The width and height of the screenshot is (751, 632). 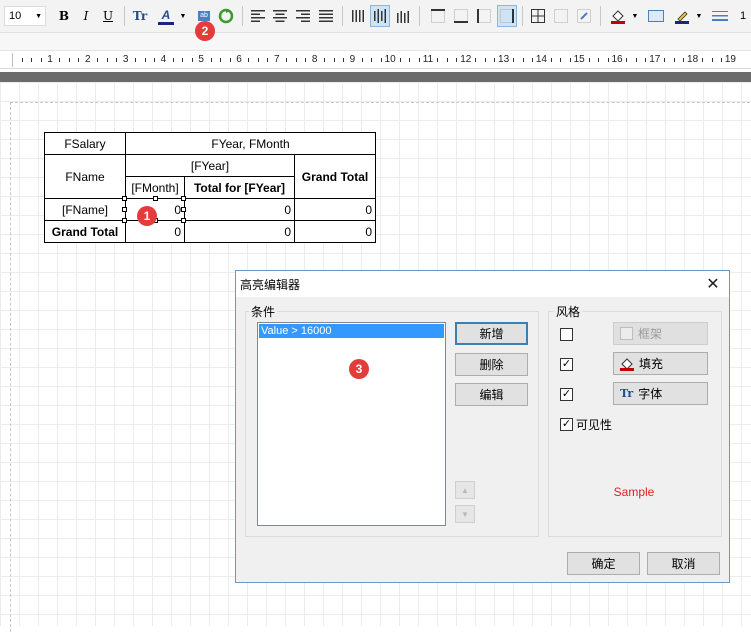 I want to click on ruler-number: 16, so click(x=617, y=59).